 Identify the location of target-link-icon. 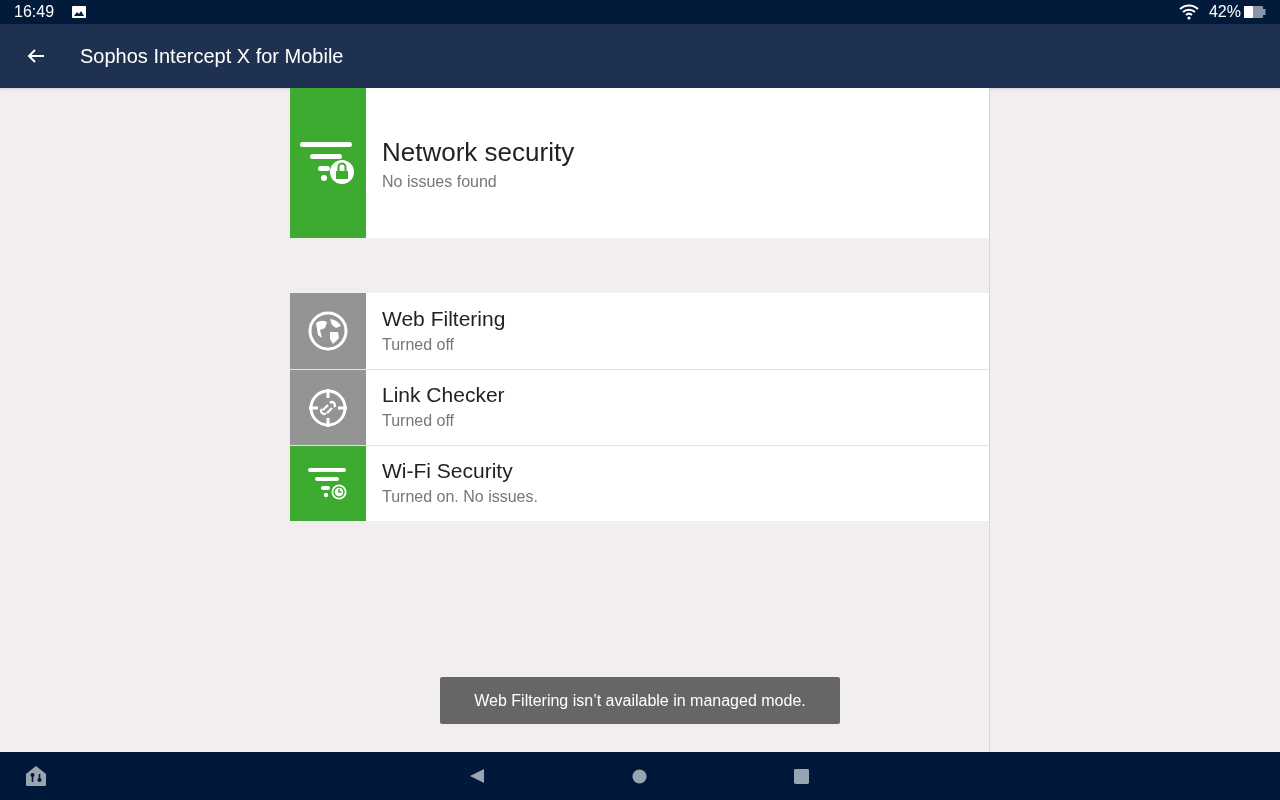
(328, 407).